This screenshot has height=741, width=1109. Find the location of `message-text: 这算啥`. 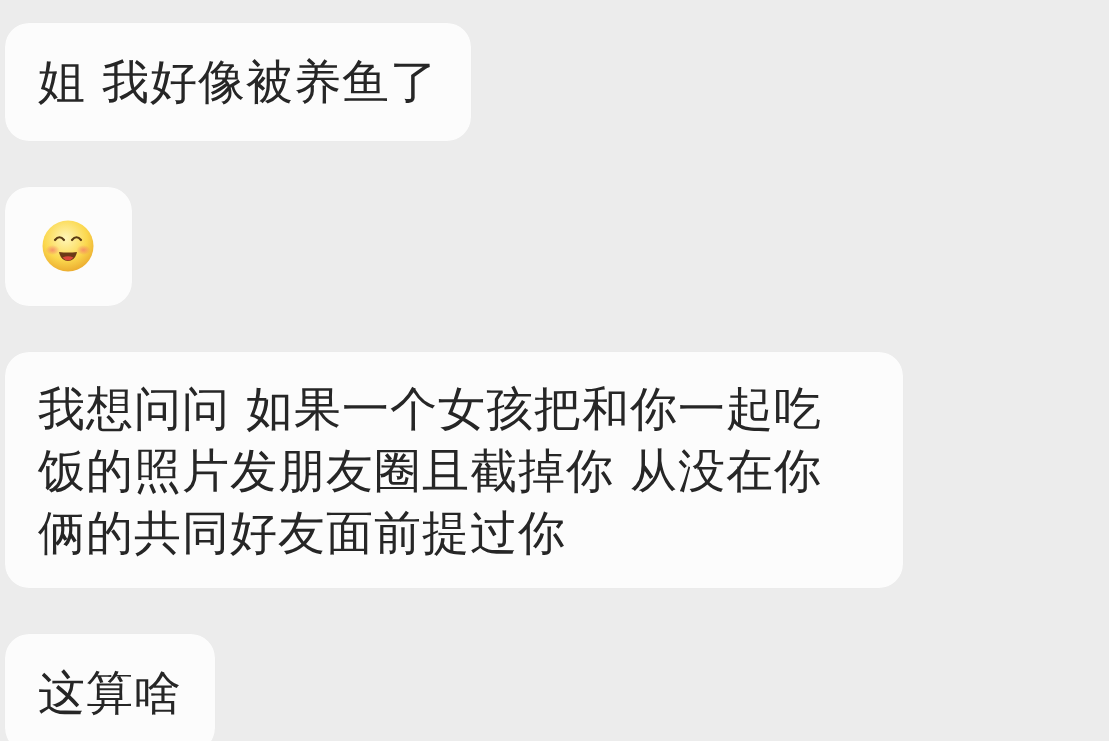

message-text: 这算啥 is located at coordinates (110, 693).